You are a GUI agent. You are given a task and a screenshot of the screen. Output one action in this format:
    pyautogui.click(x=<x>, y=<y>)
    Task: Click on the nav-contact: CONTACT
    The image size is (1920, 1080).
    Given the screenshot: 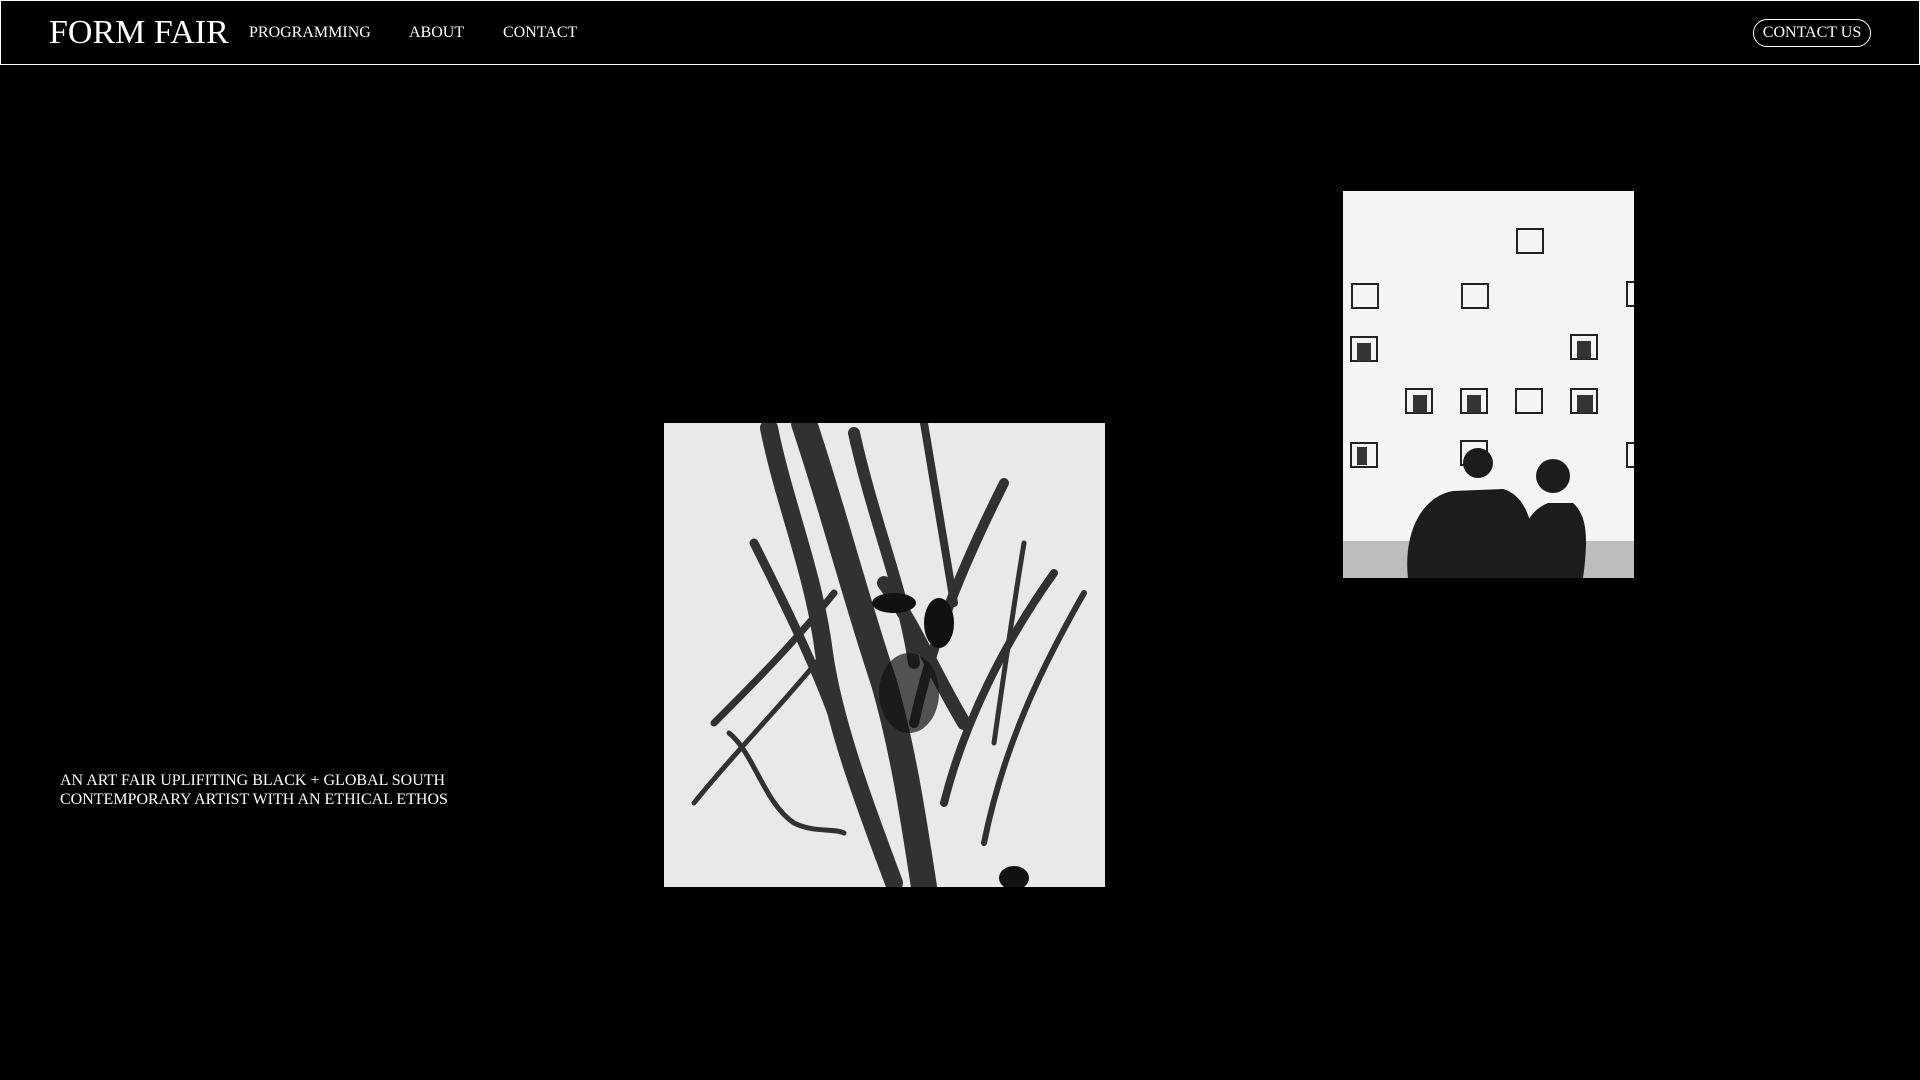 What is the action you would take?
    pyautogui.click(x=540, y=33)
    